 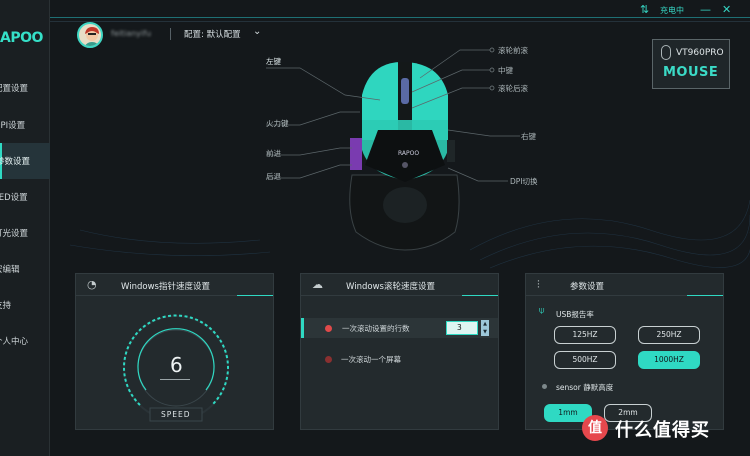 I want to click on rate-250-button: 250HZ, so click(x=669, y=335).